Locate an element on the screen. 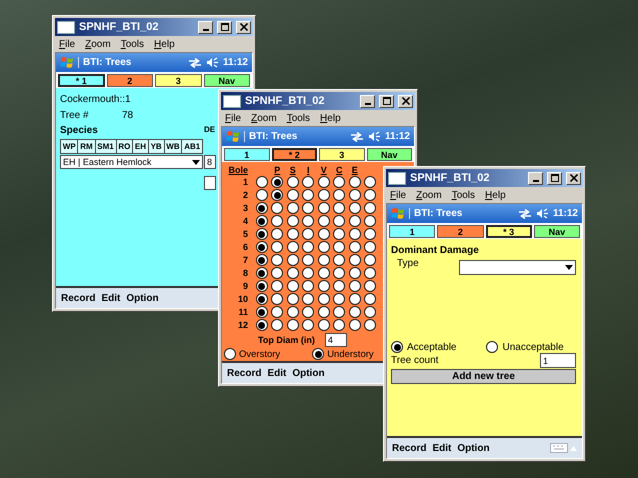  tab: 3 is located at coordinates (178, 80).